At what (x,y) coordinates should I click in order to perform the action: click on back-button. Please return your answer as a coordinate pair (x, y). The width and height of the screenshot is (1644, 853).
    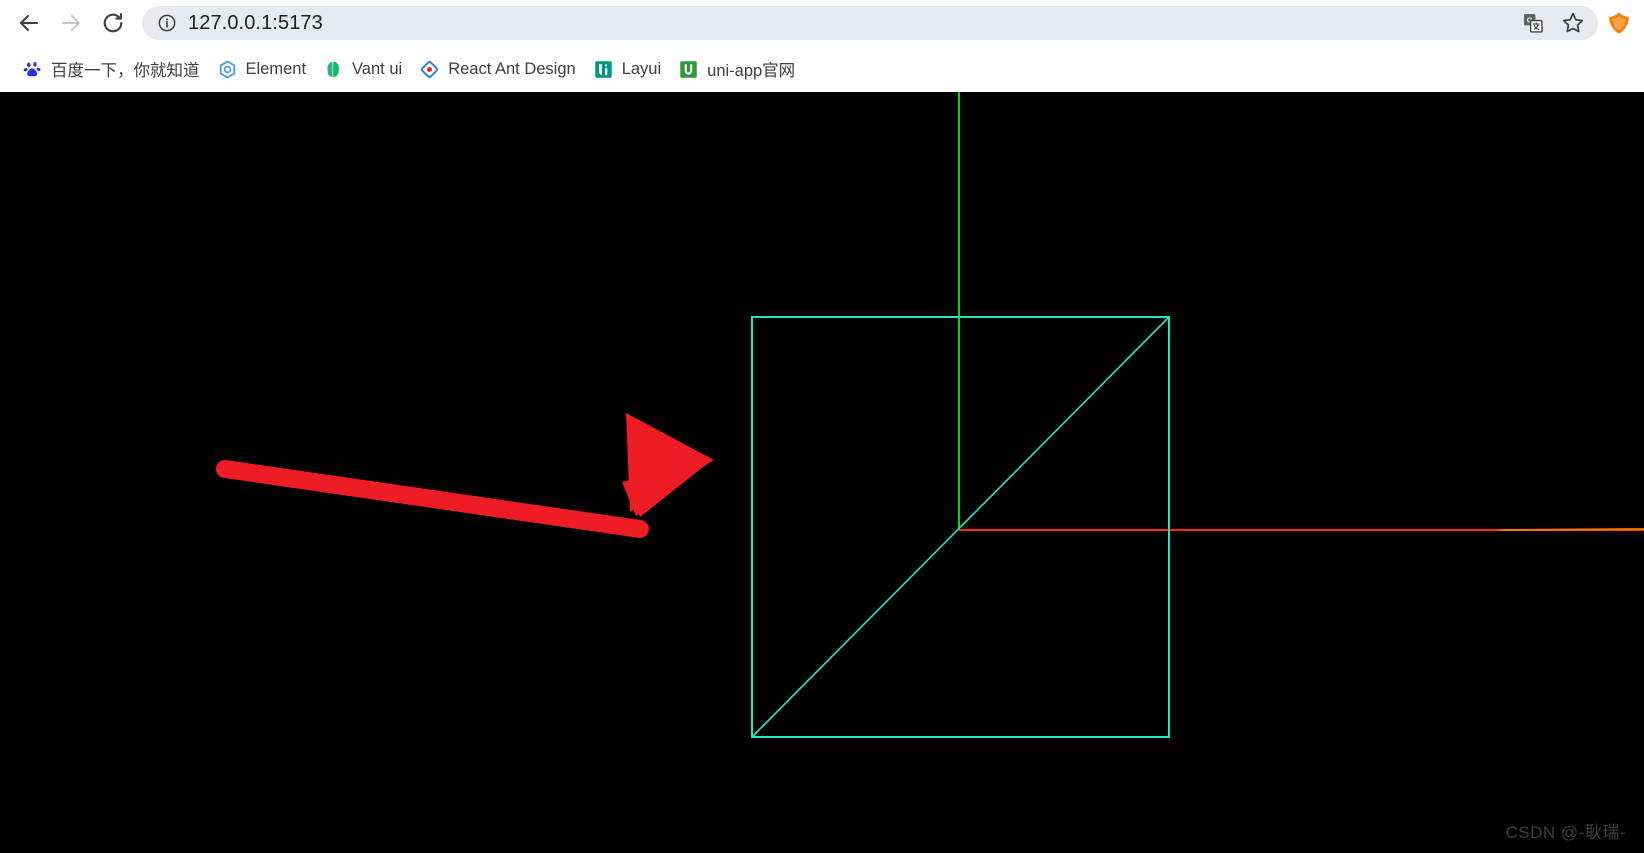
    Looking at the image, I should click on (29, 23).